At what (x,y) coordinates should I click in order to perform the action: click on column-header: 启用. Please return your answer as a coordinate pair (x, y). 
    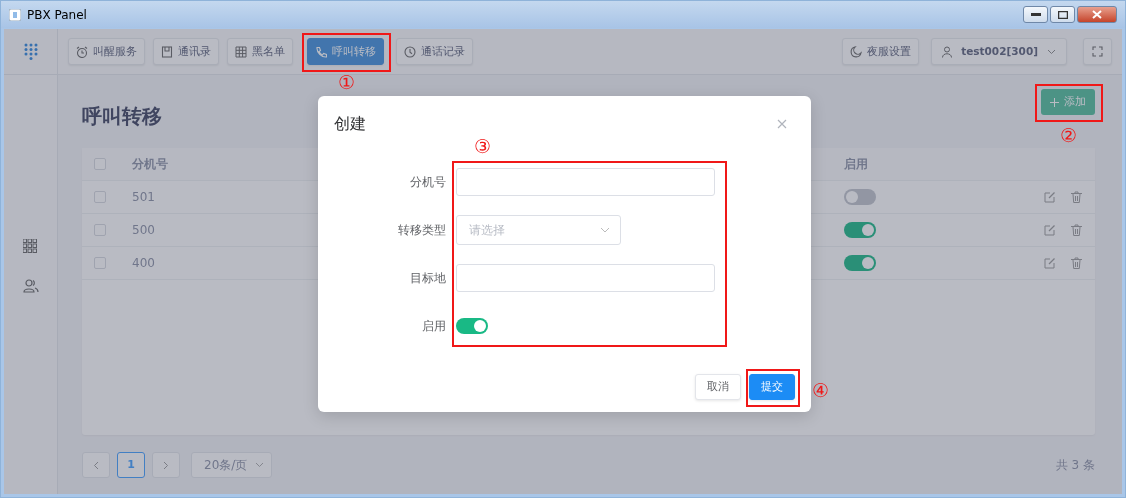
    Looking at the image, I should click on (856, 164).